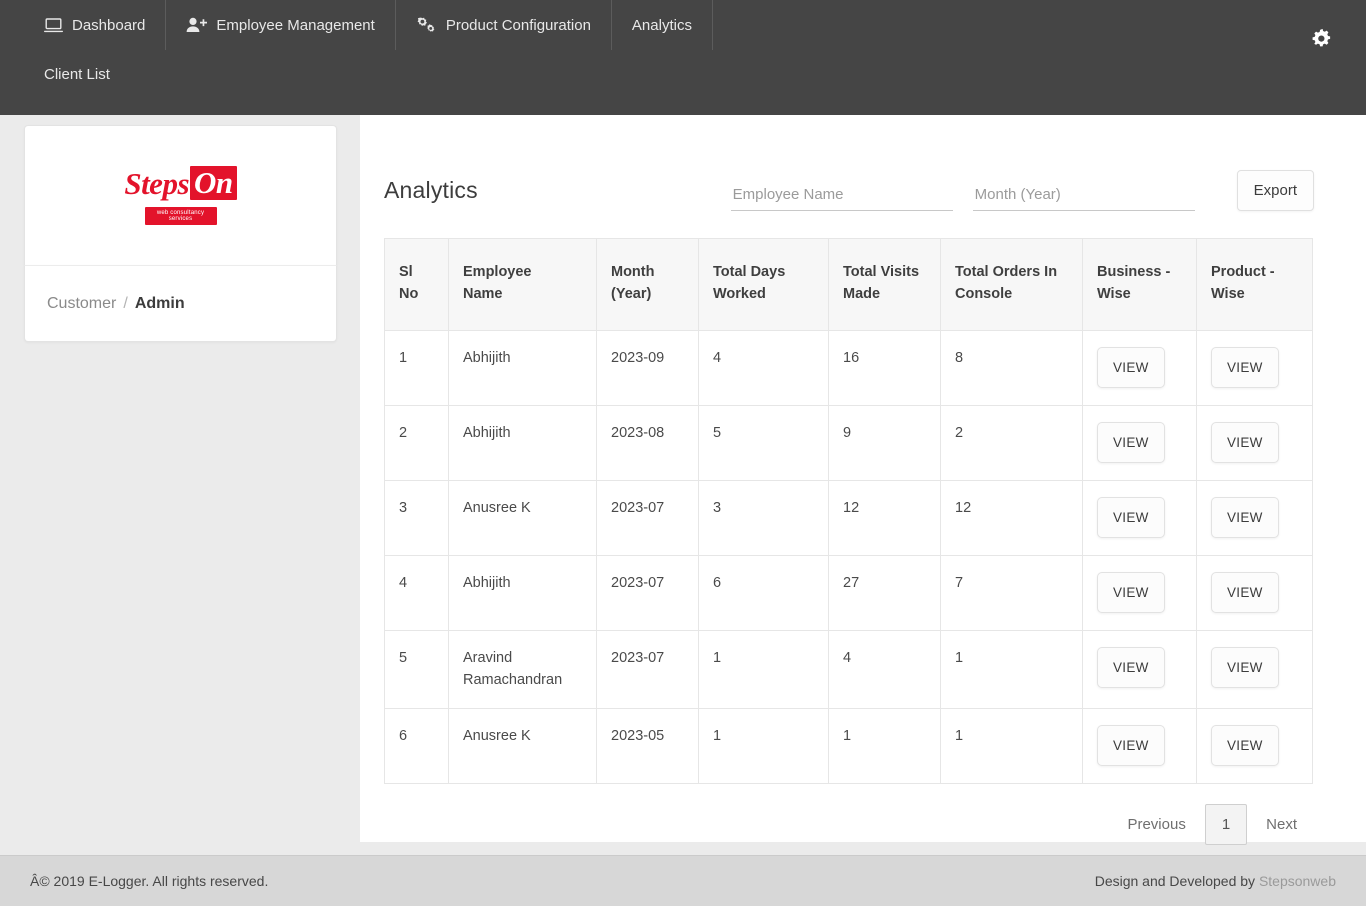 The width and height of the screenshot is (1366, 906). I want to click on month-year-input, so click(1083, 196).